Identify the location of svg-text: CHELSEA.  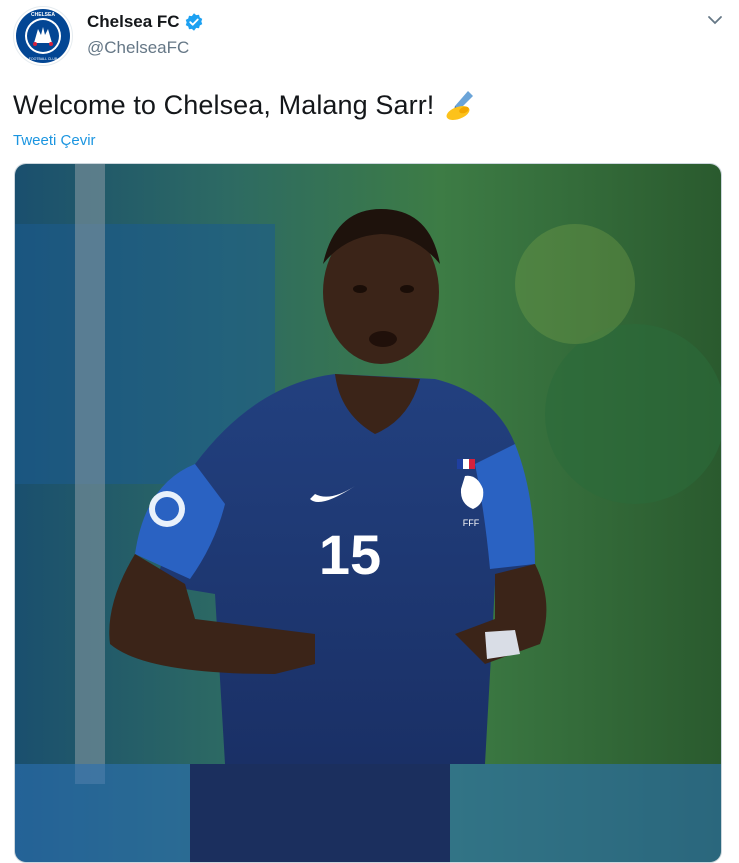
(43, 15).